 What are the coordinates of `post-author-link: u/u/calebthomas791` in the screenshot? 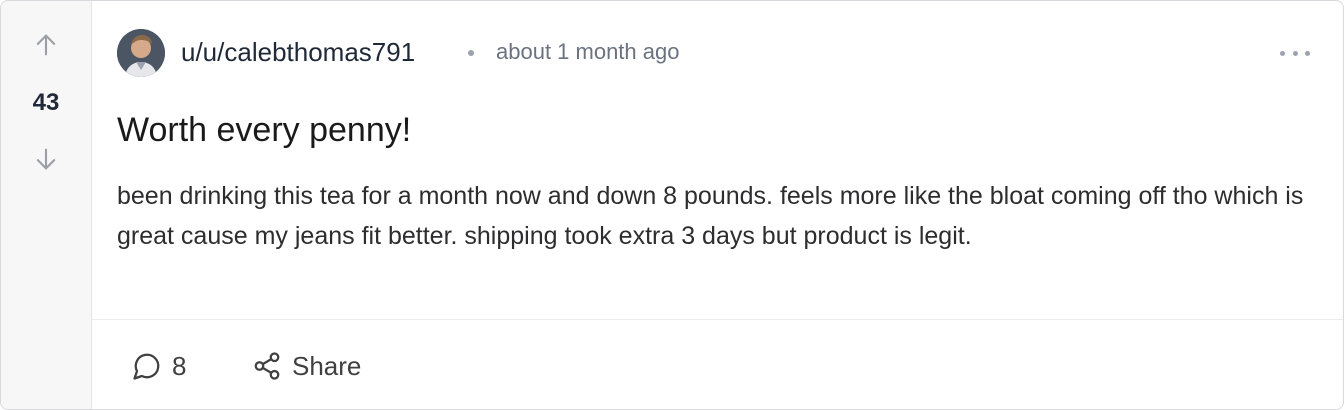 It's located at (298, 52).